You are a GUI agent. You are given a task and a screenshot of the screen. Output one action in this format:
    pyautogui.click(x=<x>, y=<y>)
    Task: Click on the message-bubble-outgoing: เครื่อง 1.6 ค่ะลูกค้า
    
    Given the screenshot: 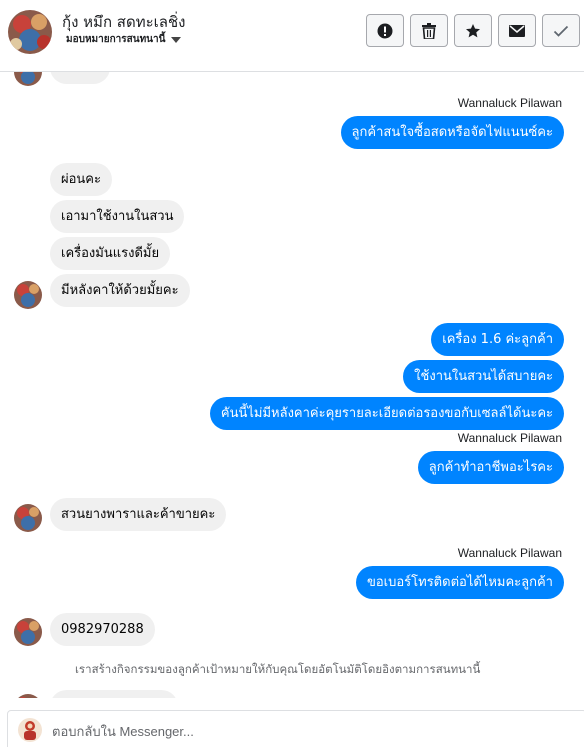 What is the action you would take?
    pyautogui.click(x=497, y=339)
    